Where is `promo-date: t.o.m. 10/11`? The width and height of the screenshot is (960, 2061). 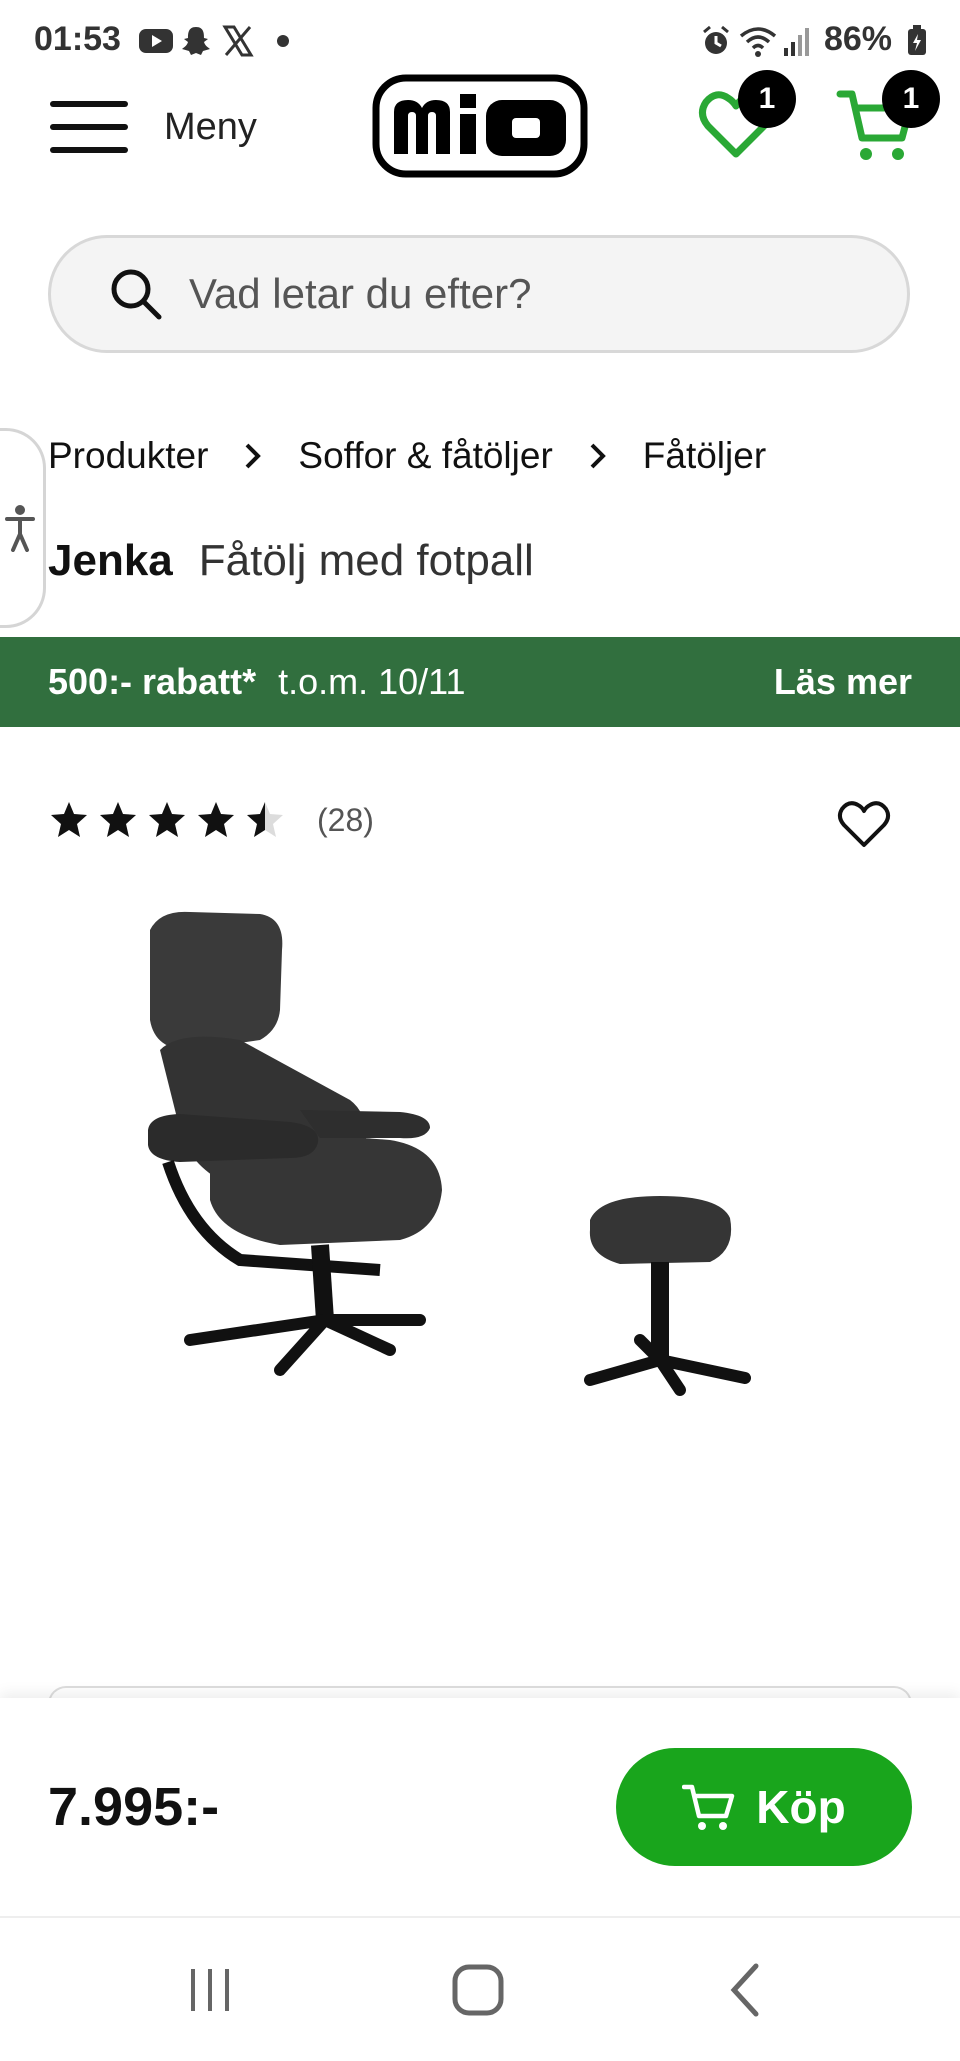 promo-date: t.o.m. 10/11 is located at coordinates (372, 681).